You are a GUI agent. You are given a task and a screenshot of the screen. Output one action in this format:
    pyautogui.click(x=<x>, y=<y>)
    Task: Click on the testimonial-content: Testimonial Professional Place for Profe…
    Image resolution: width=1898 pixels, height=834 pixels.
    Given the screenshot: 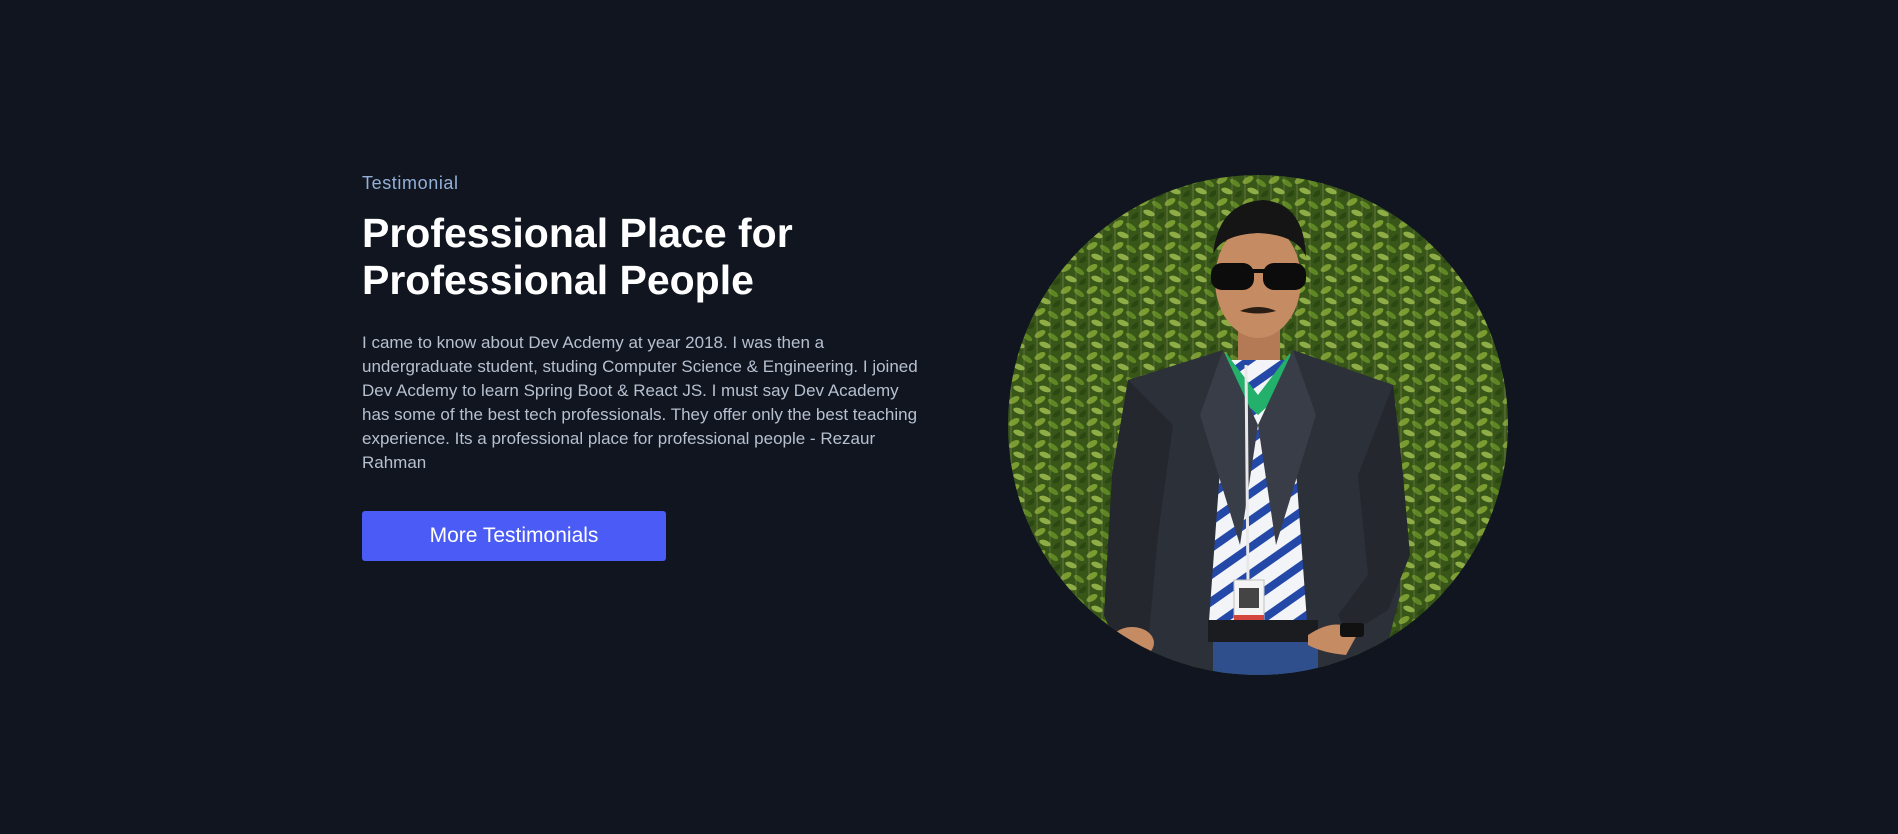 What is the action you would take?
    pyautogui.click(x=647, y=365)
    